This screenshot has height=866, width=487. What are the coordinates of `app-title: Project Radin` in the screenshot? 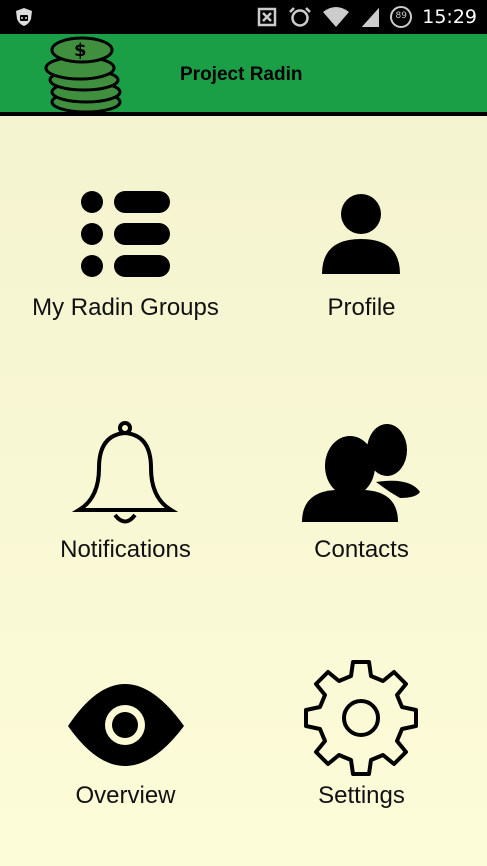 It's located at (241, 74).